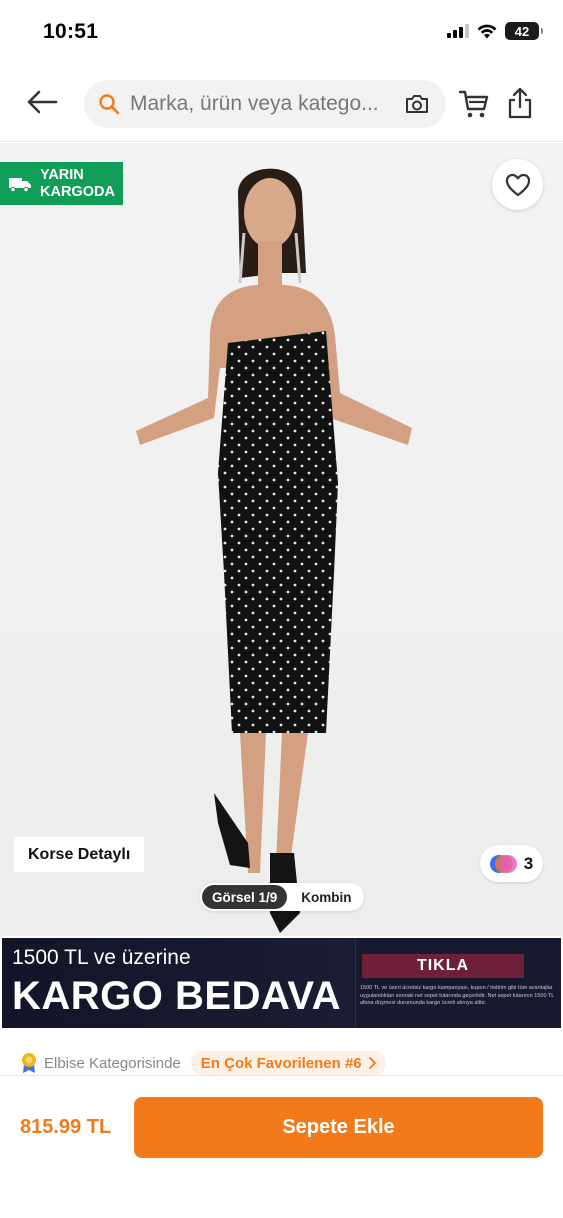  I want to click on ranking-category-text: Elbise Kategorisinde, so click(112, 1063).